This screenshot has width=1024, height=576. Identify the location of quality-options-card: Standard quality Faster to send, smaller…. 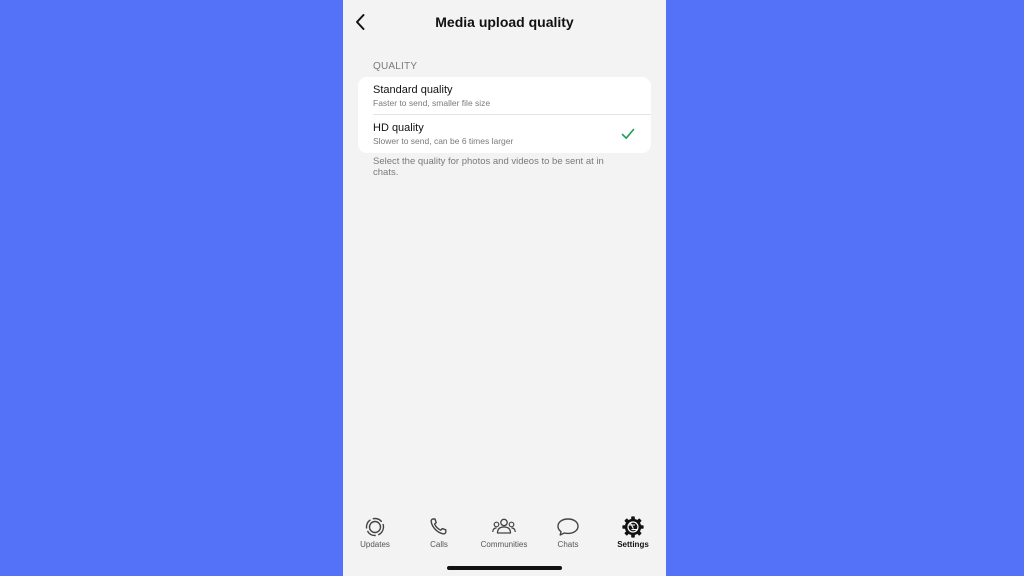
(504, 115).